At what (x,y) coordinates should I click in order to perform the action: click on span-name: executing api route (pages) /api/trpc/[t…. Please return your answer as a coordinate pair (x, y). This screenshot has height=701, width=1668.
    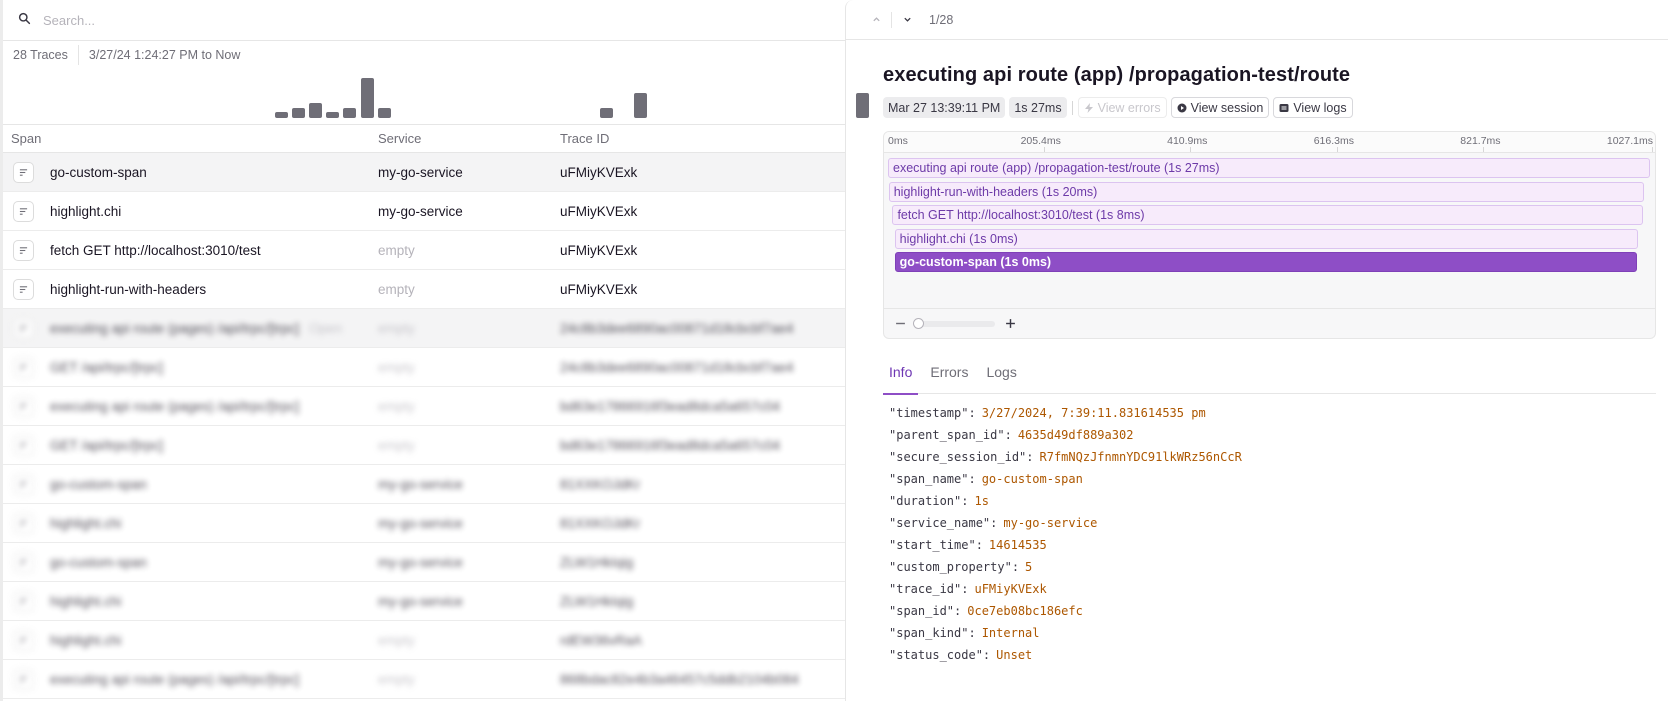
    Looking at the image, I should click on (175, 328).